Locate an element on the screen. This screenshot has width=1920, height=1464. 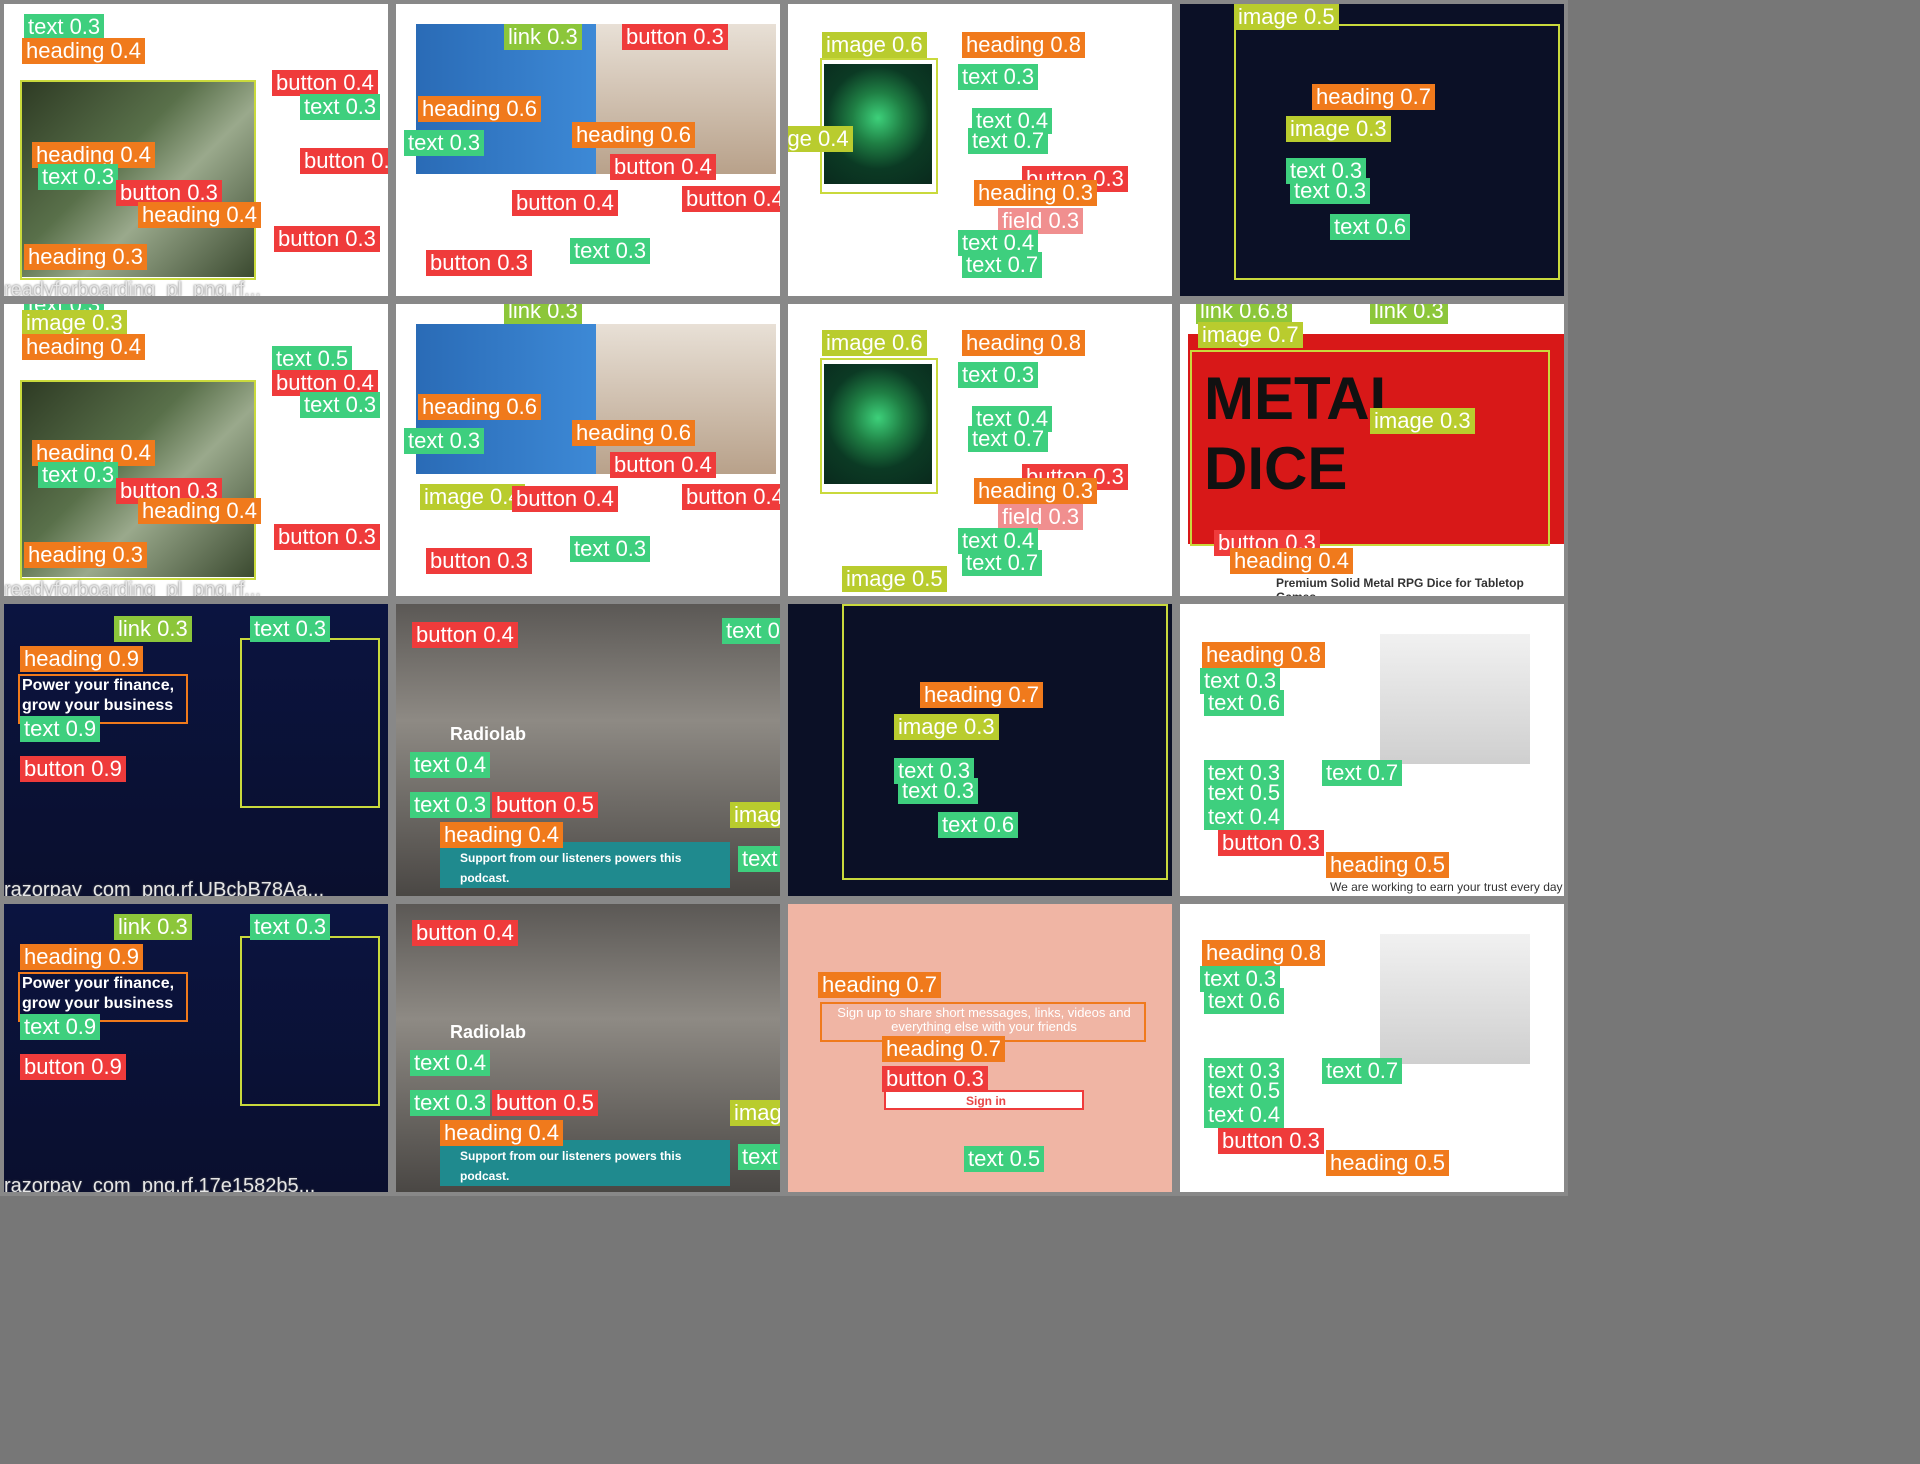
radiolab-title: Radiolab is located at coordinates (488, 1032).